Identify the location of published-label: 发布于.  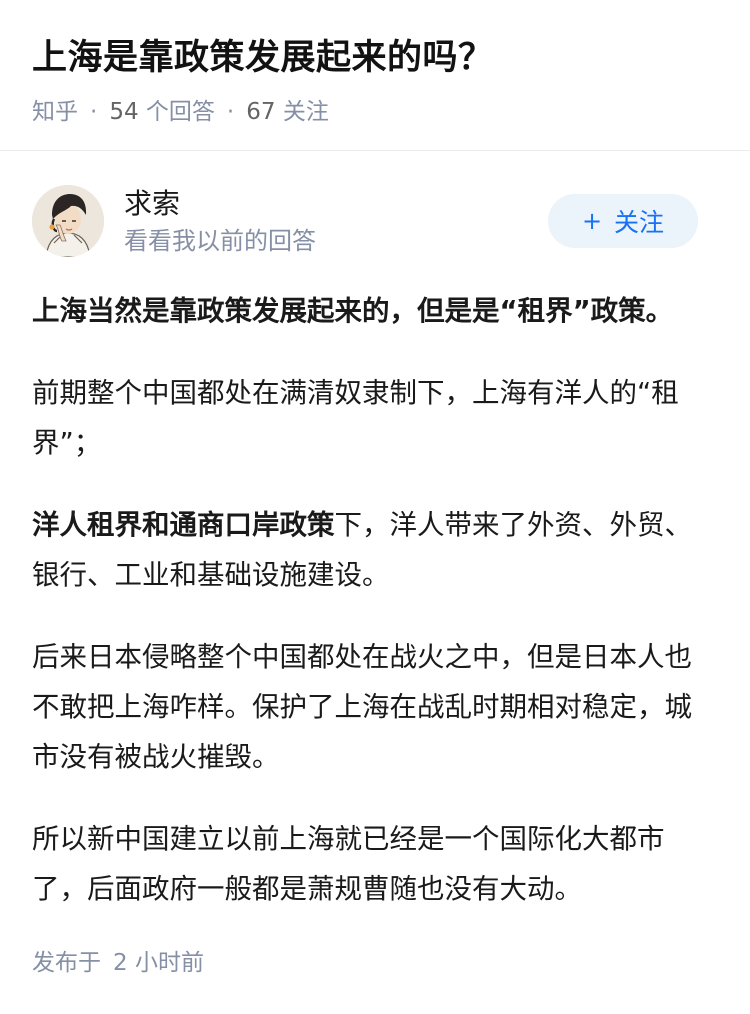
(66, 963).